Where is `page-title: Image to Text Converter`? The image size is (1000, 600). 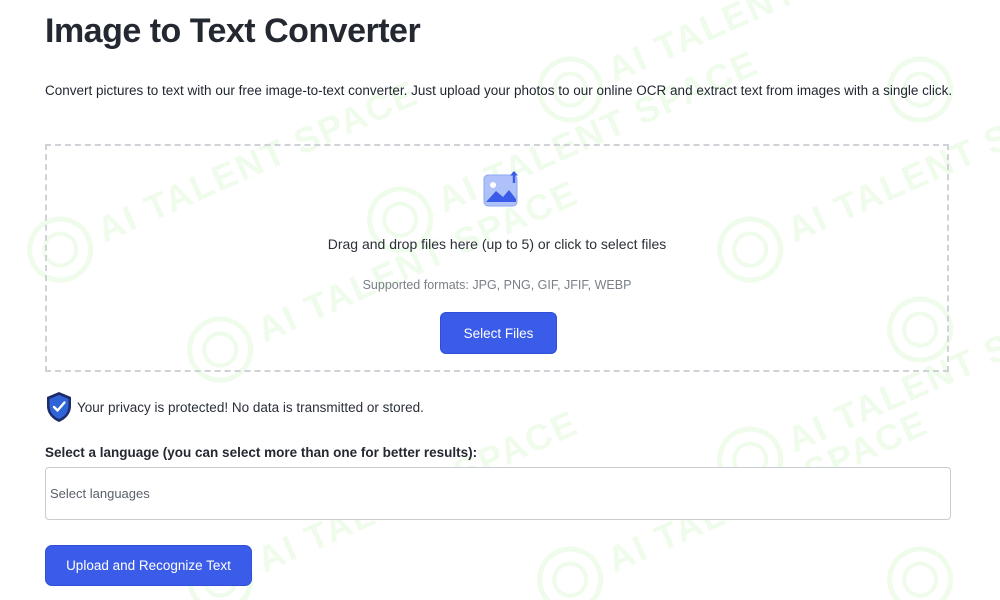 page-title: Image to Text Converter is located at coordinates (233, 31).